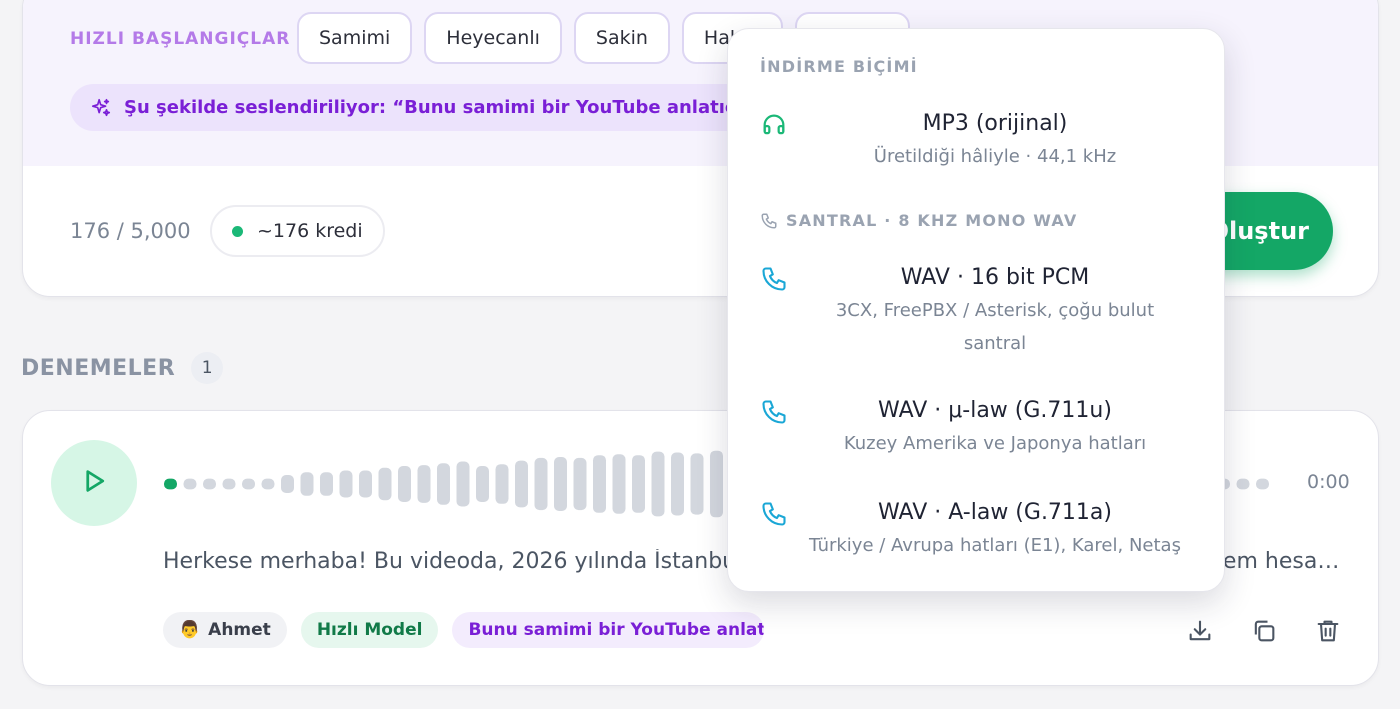 The width and height of the screenshot is (1400, 709). What do you see at coordinates (98, 368) in the screenshot?
I see `trials-title: DENEMELER` at bounding box center [98, 368].